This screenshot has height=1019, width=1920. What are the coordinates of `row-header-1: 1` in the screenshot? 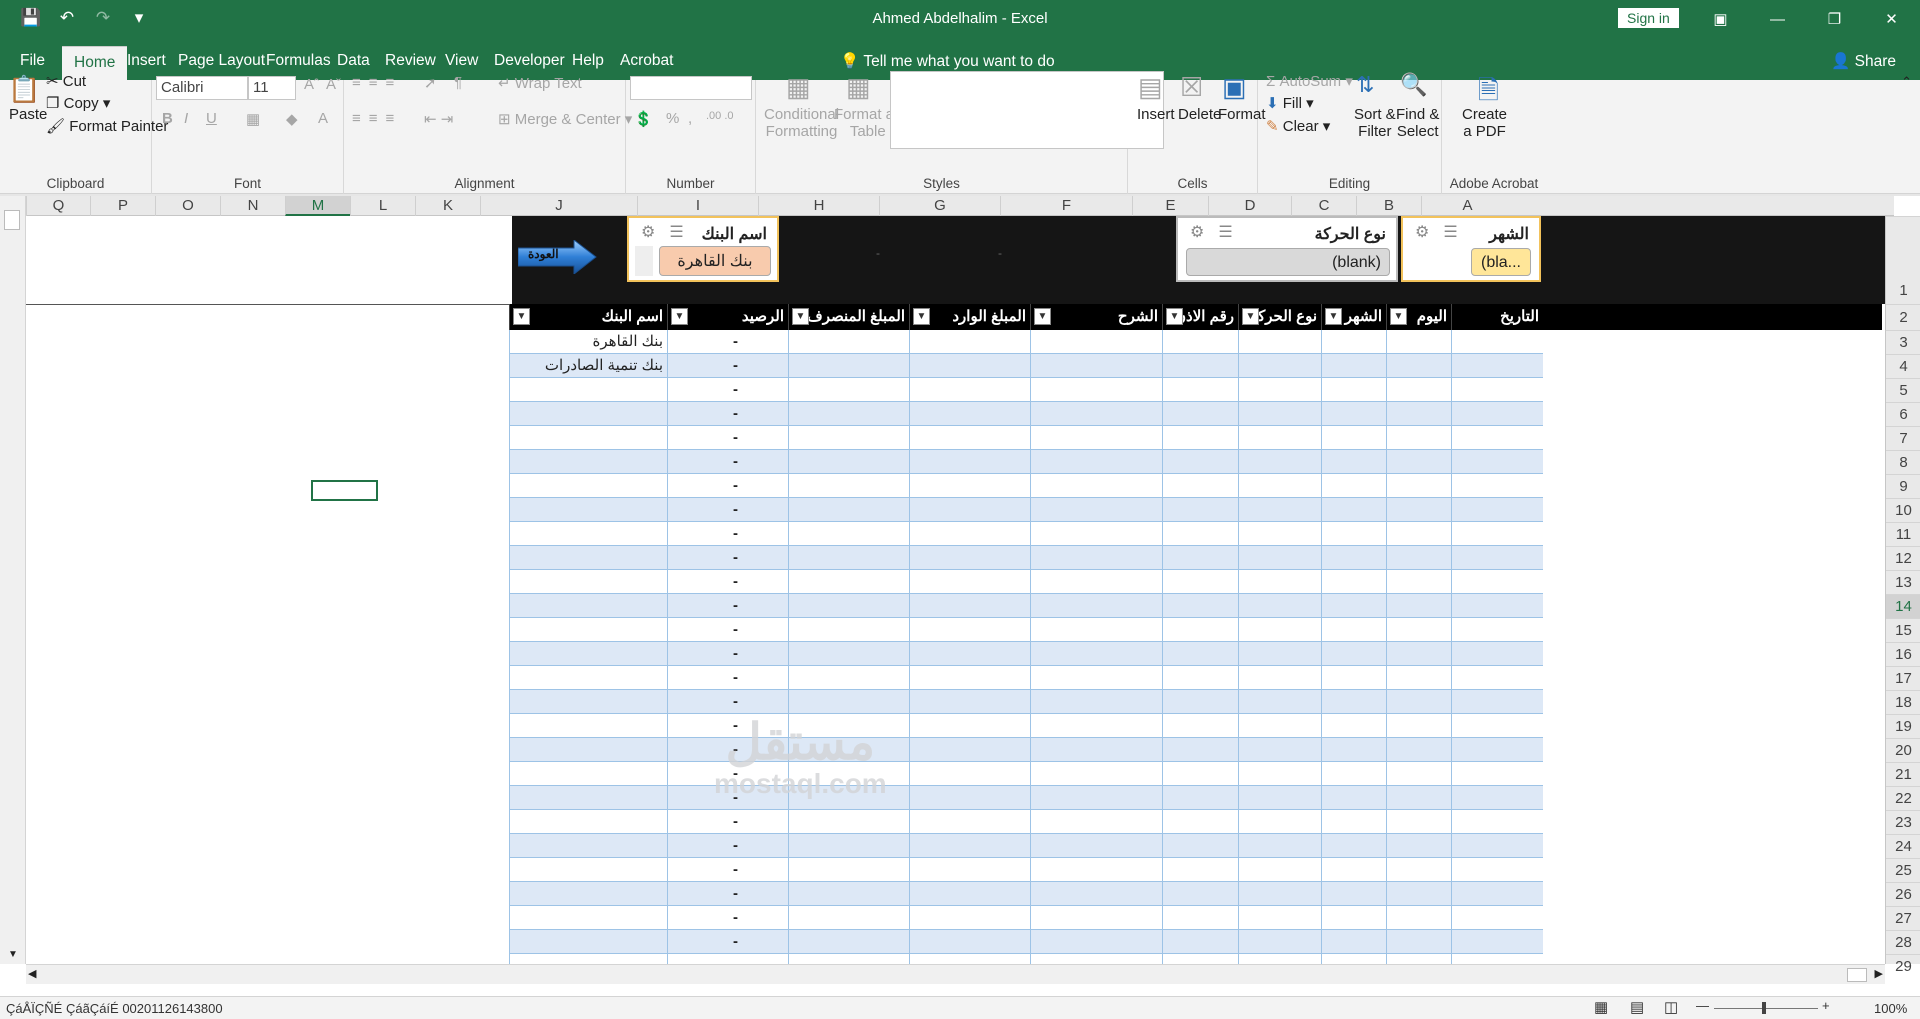 It's located at (1903, 260).